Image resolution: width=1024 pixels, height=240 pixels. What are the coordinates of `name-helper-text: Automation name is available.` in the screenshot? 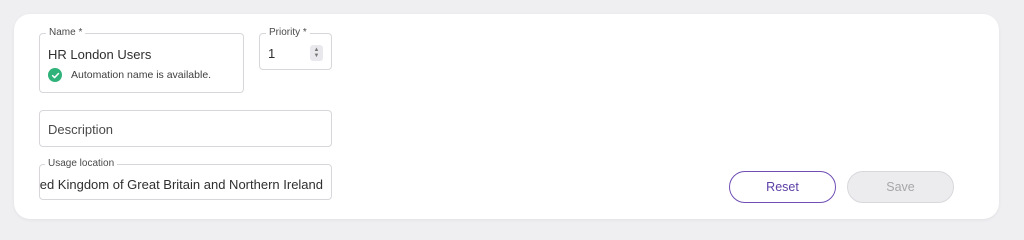 It's located at (141, 75).